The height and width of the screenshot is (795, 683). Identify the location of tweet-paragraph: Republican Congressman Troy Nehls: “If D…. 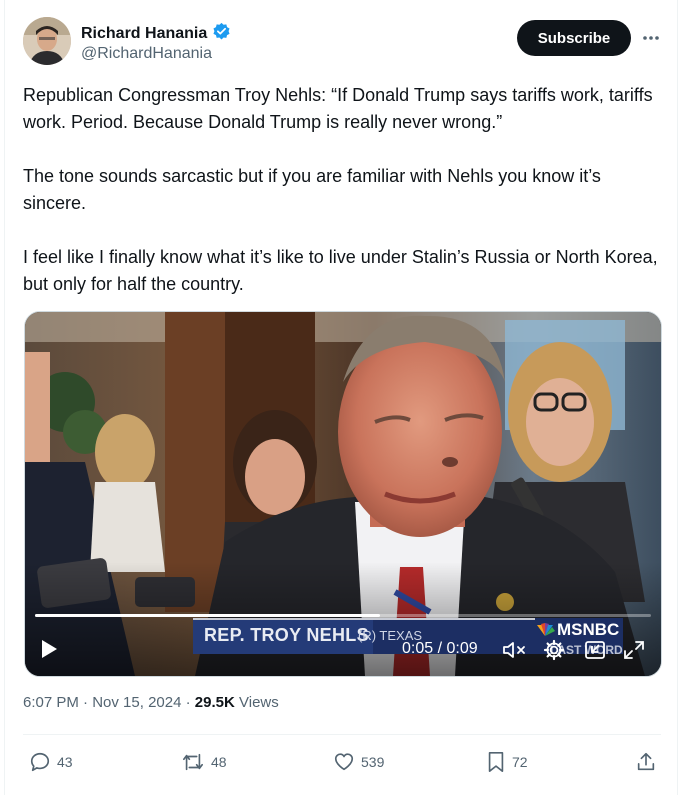
(338, 108).